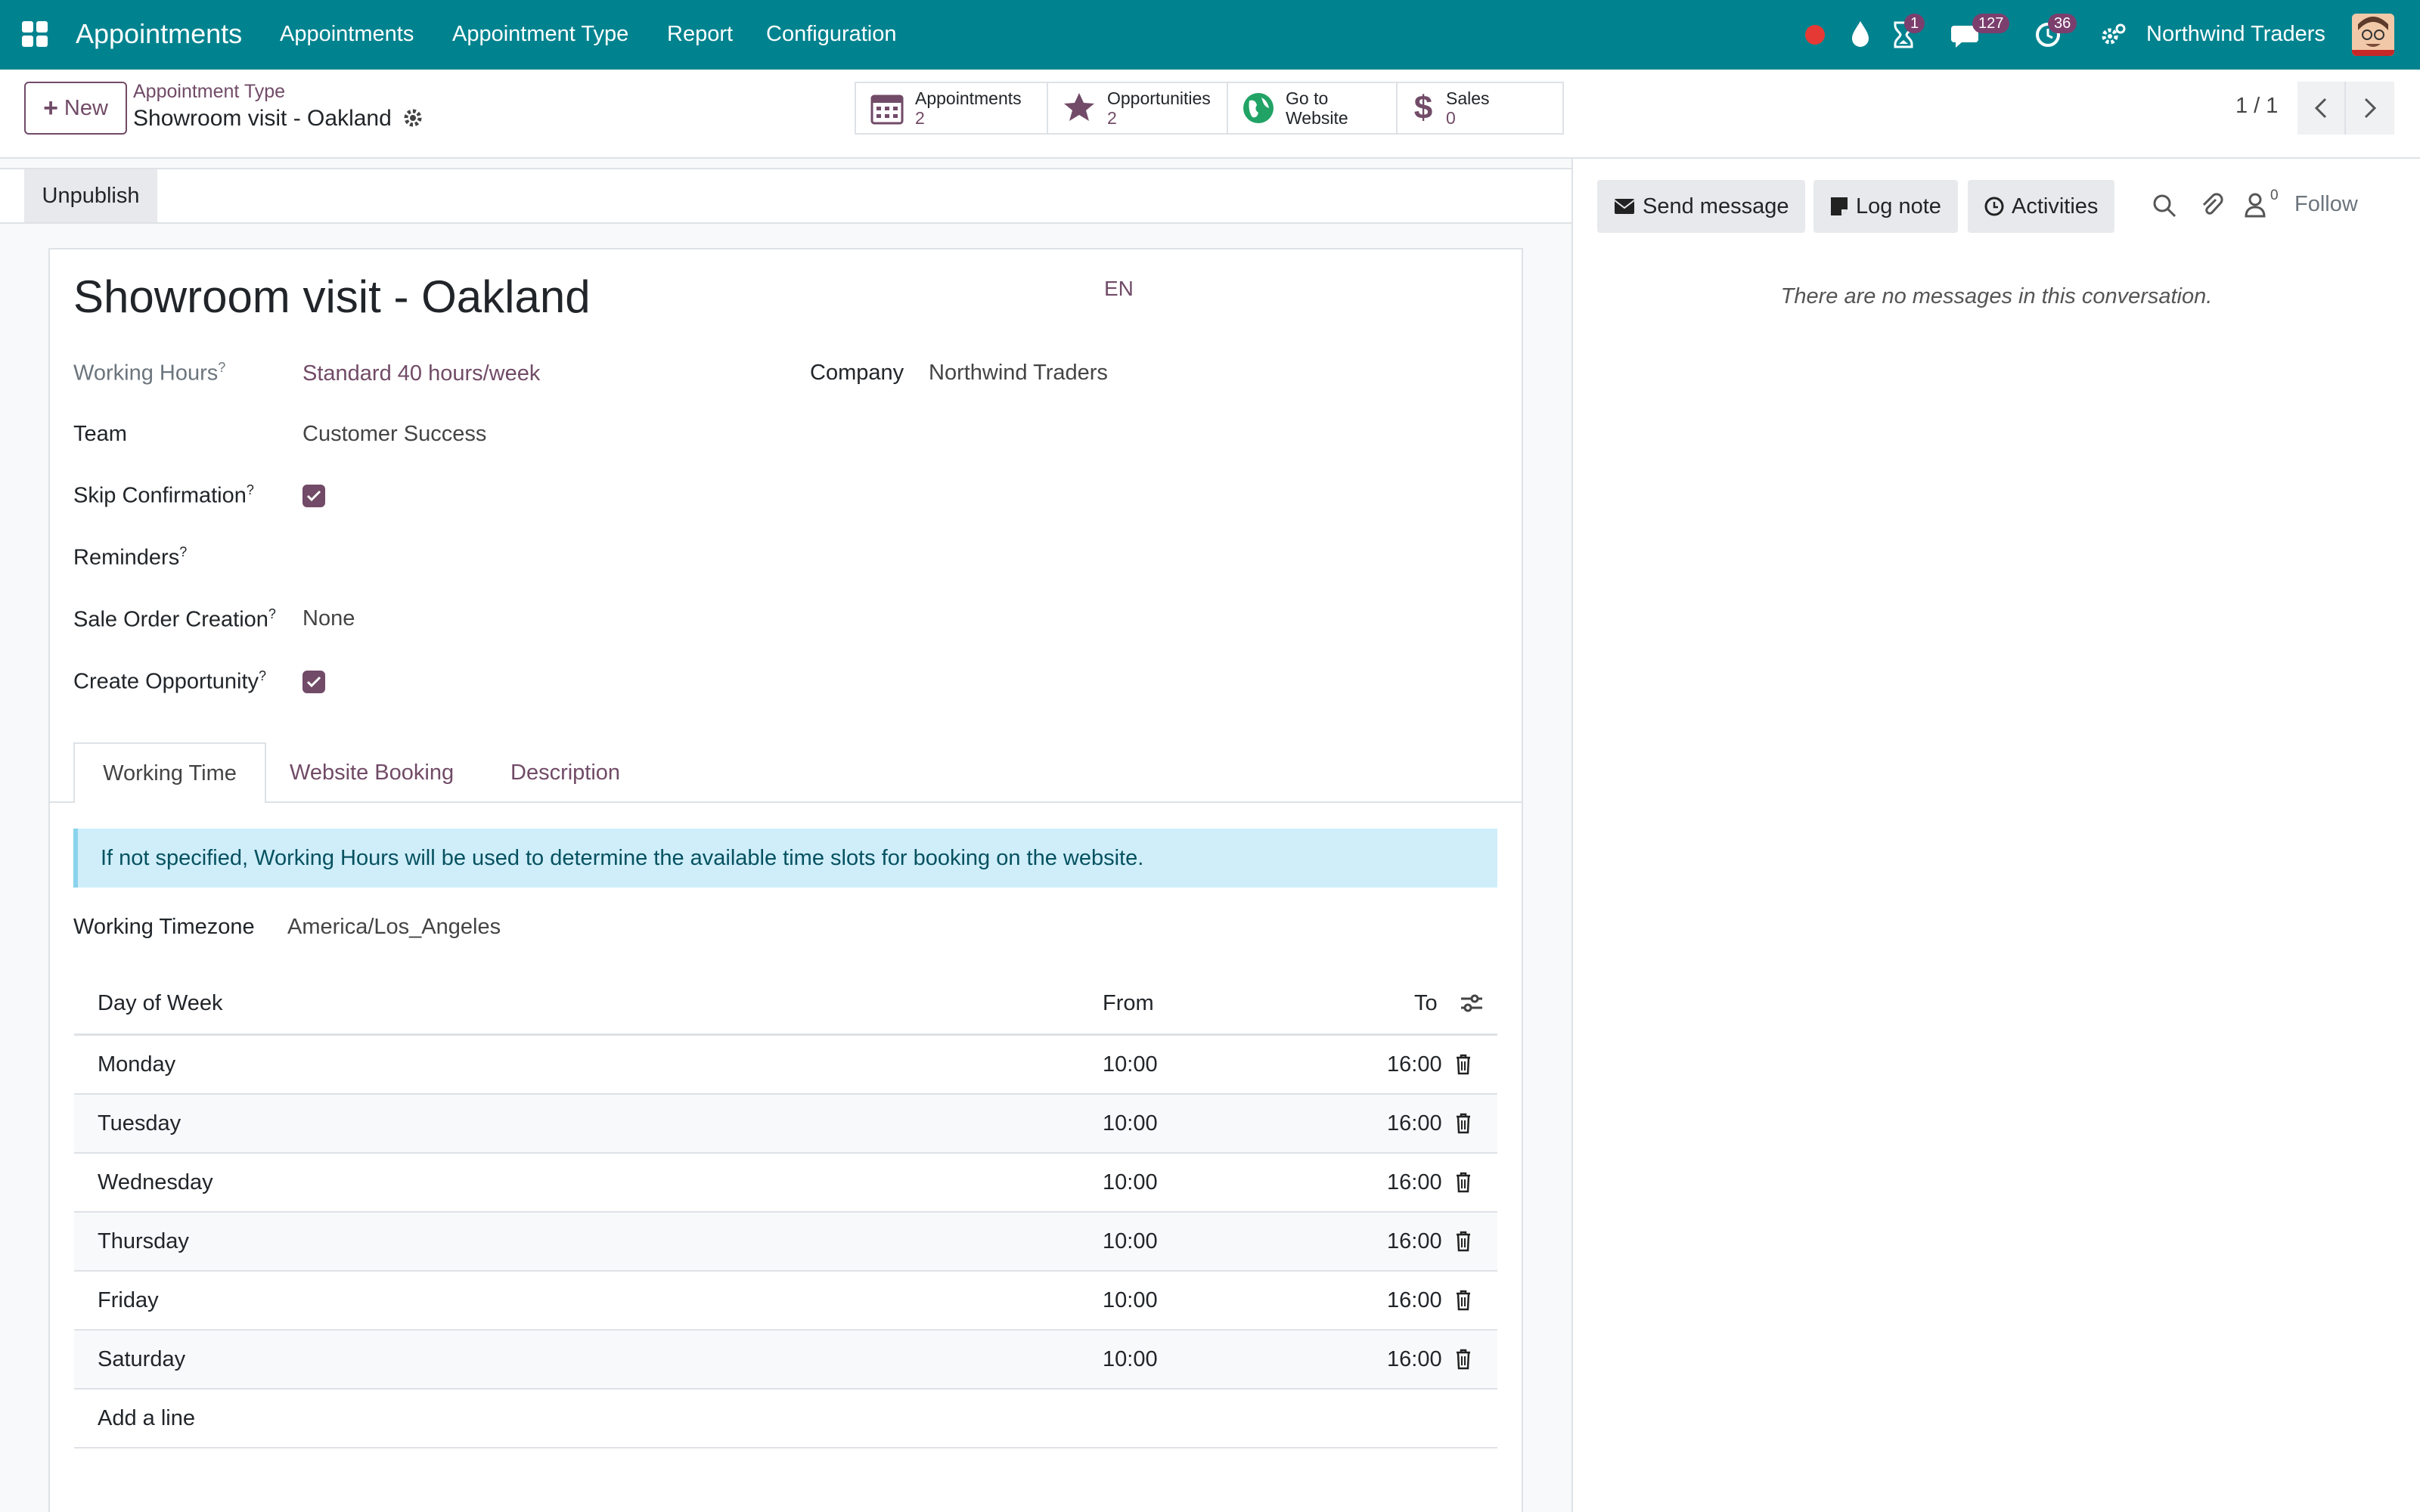 The width and height of the screenshot is (2420, 1512). What do you see at coordinates (1258, 108) in the screenshot?
I see `globe-icon` at bounding box center [1258, 108].